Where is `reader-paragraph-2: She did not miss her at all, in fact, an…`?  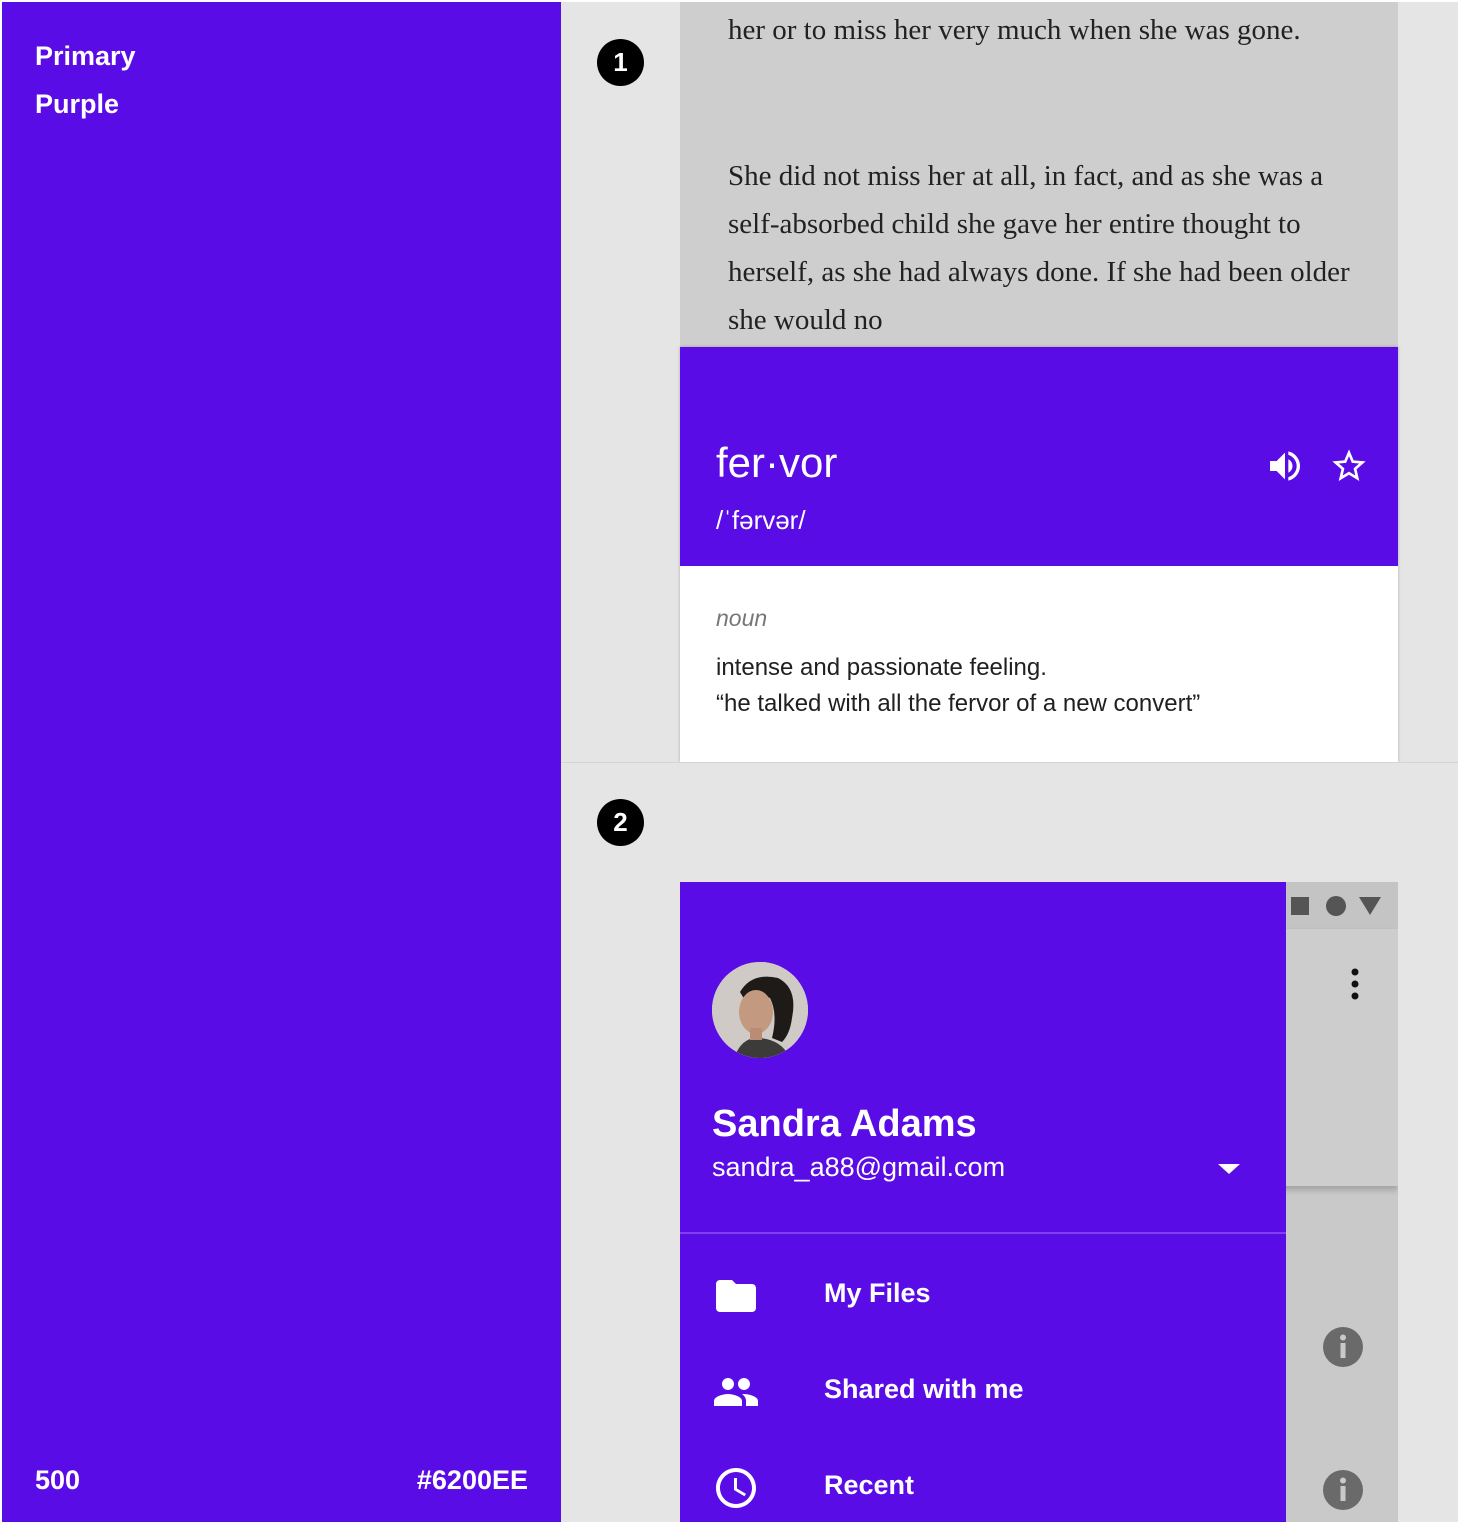 reader-paragraph-2: She did not miss her at all, in fact, an… is located at coordinates (1039, 248).